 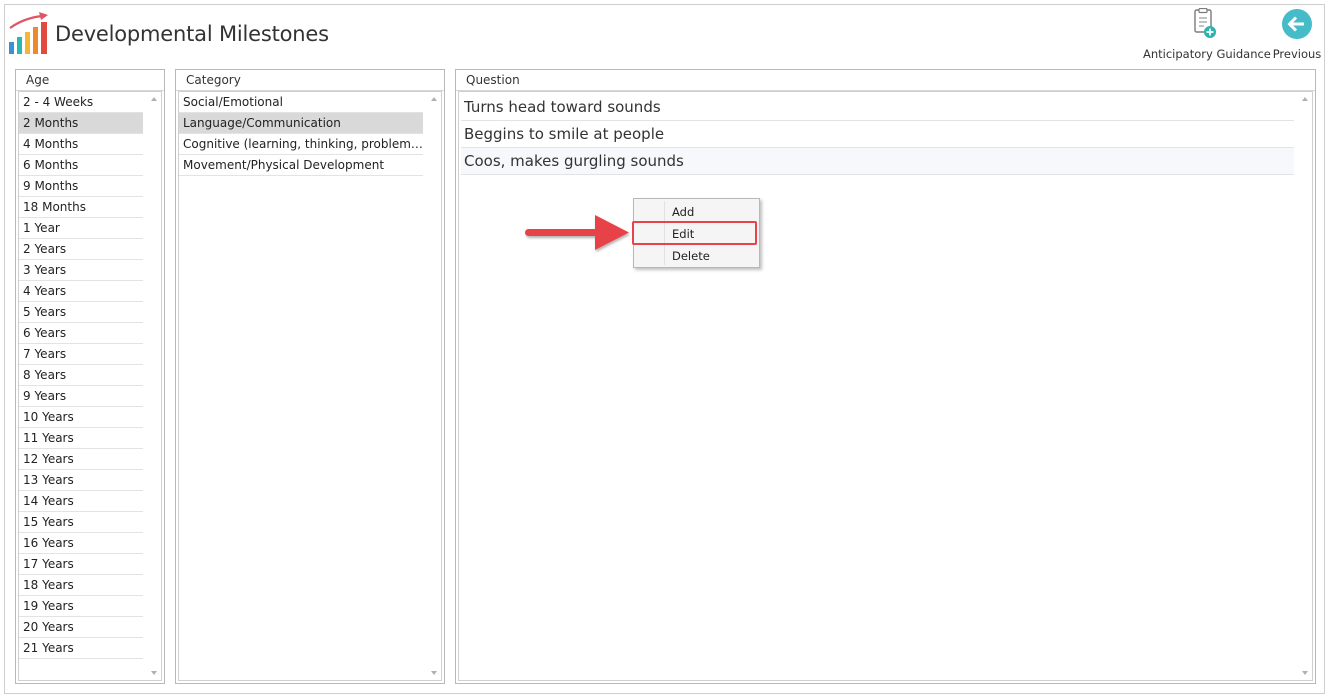 What do you see at coordinates (81, 102) in the screenshot?
I see `age-list-item: 2 - 4 Weeks` at bounding box center [81, 102].